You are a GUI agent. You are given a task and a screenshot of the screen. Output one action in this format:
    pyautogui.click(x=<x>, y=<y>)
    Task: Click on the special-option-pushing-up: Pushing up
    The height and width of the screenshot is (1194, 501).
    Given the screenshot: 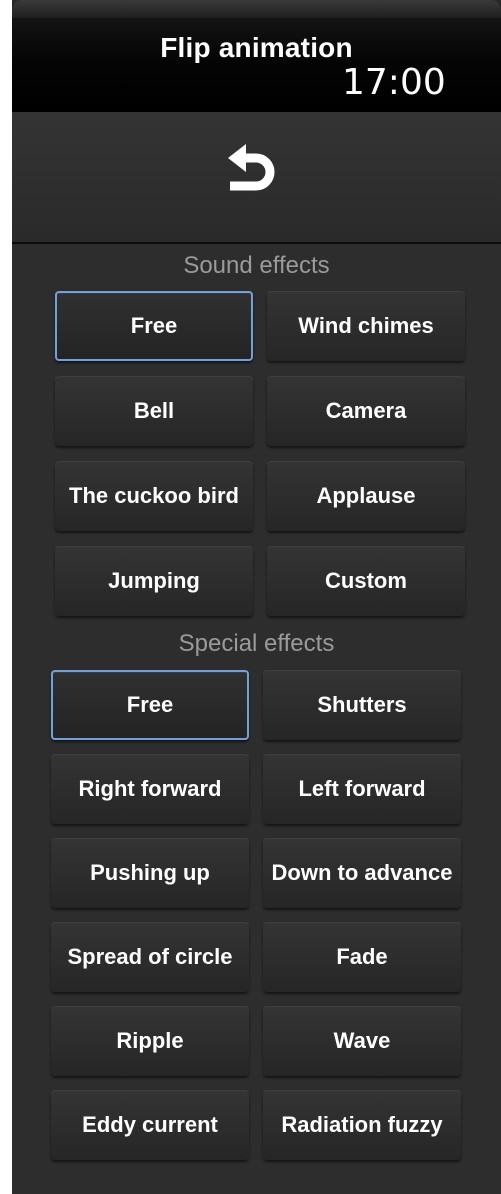 What is the action you would take?
    pyautogui.click(x=150, y=873)
    